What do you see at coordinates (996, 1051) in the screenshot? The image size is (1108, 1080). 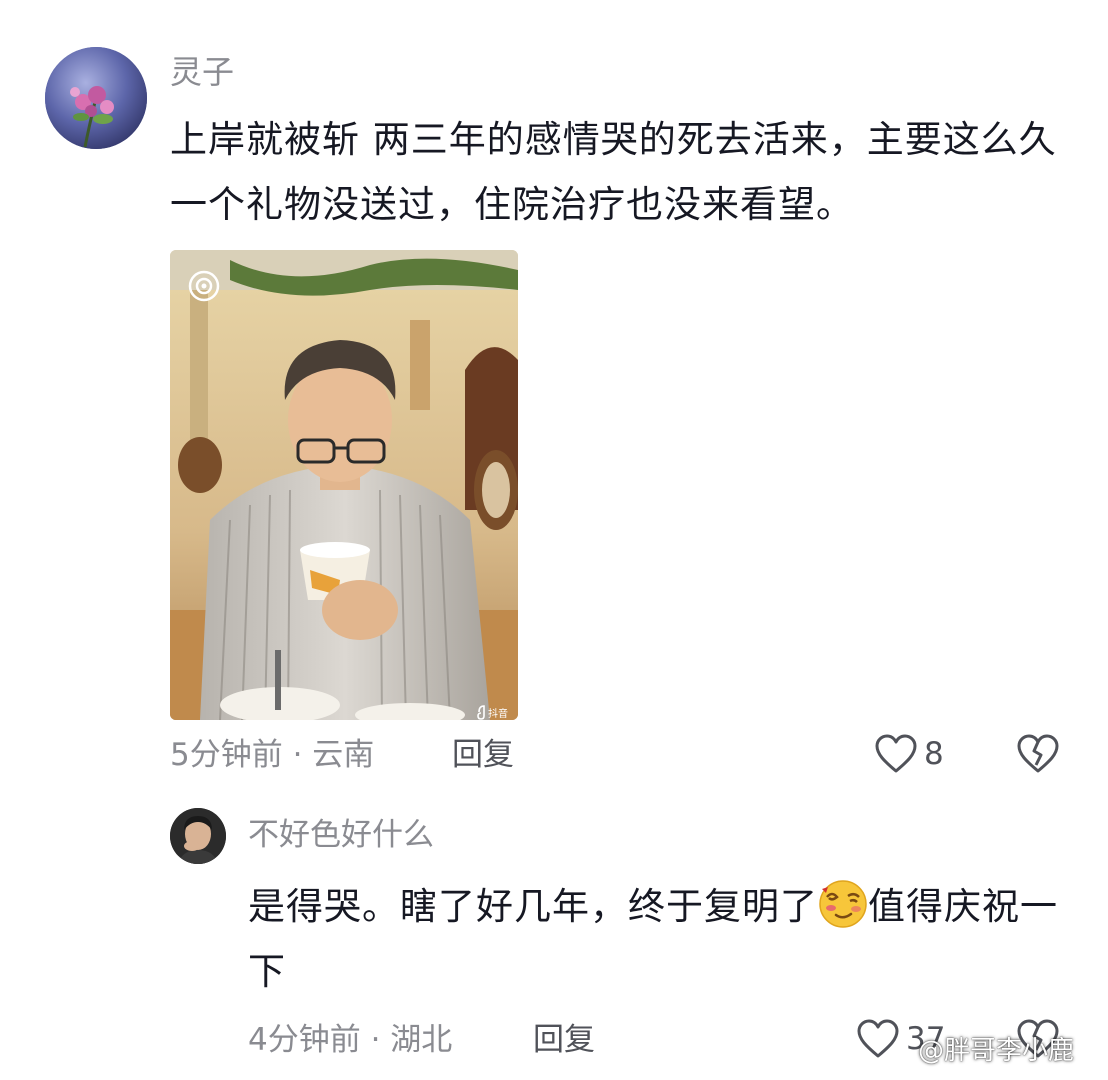 I see `watermark: @胖哥李小鹿` at bounding box center [996, 1051].